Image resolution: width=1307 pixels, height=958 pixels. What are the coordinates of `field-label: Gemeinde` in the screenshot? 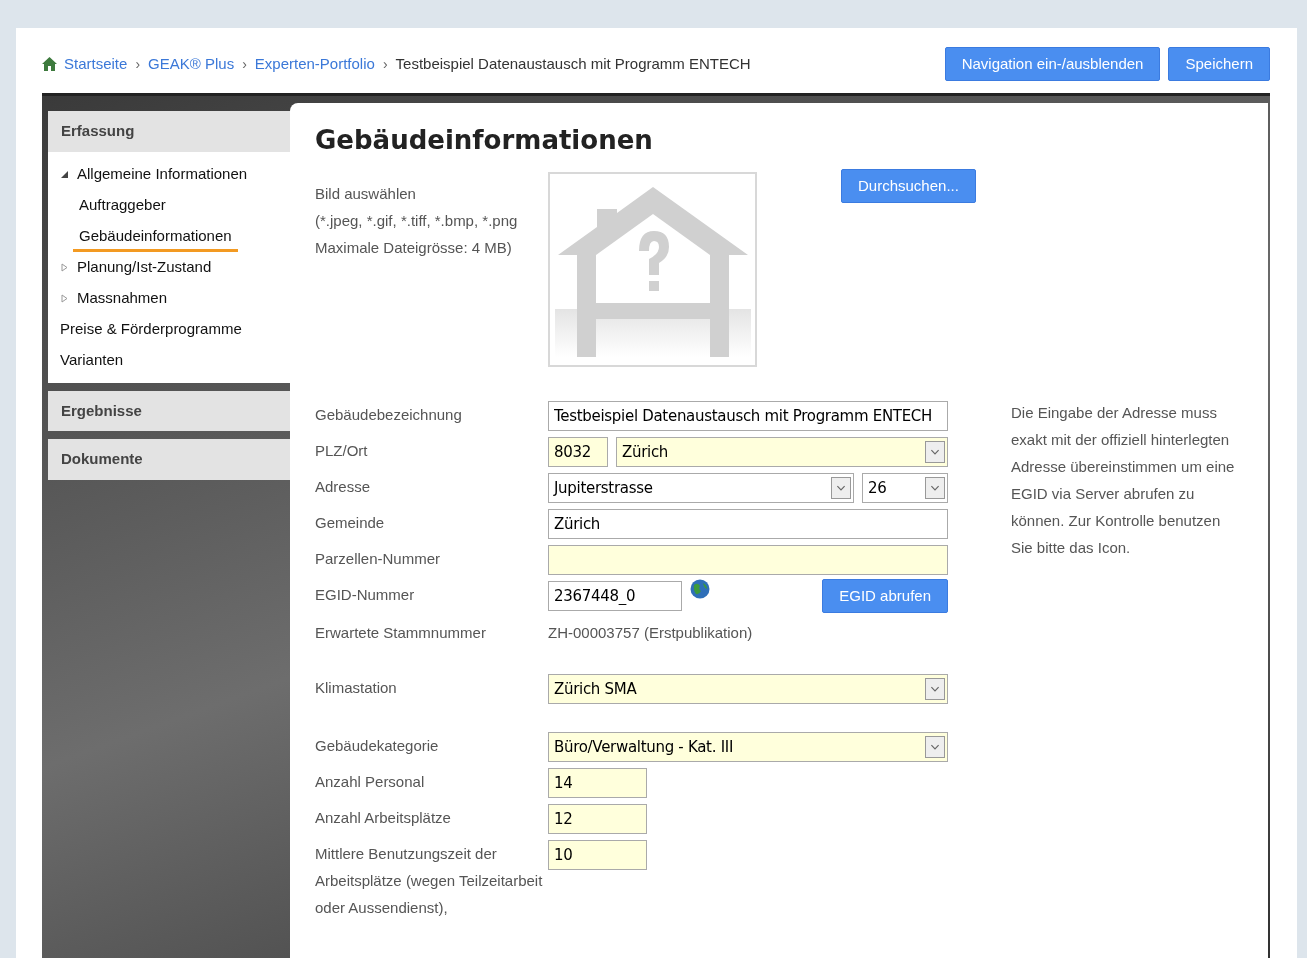 It's located at (350, 523).